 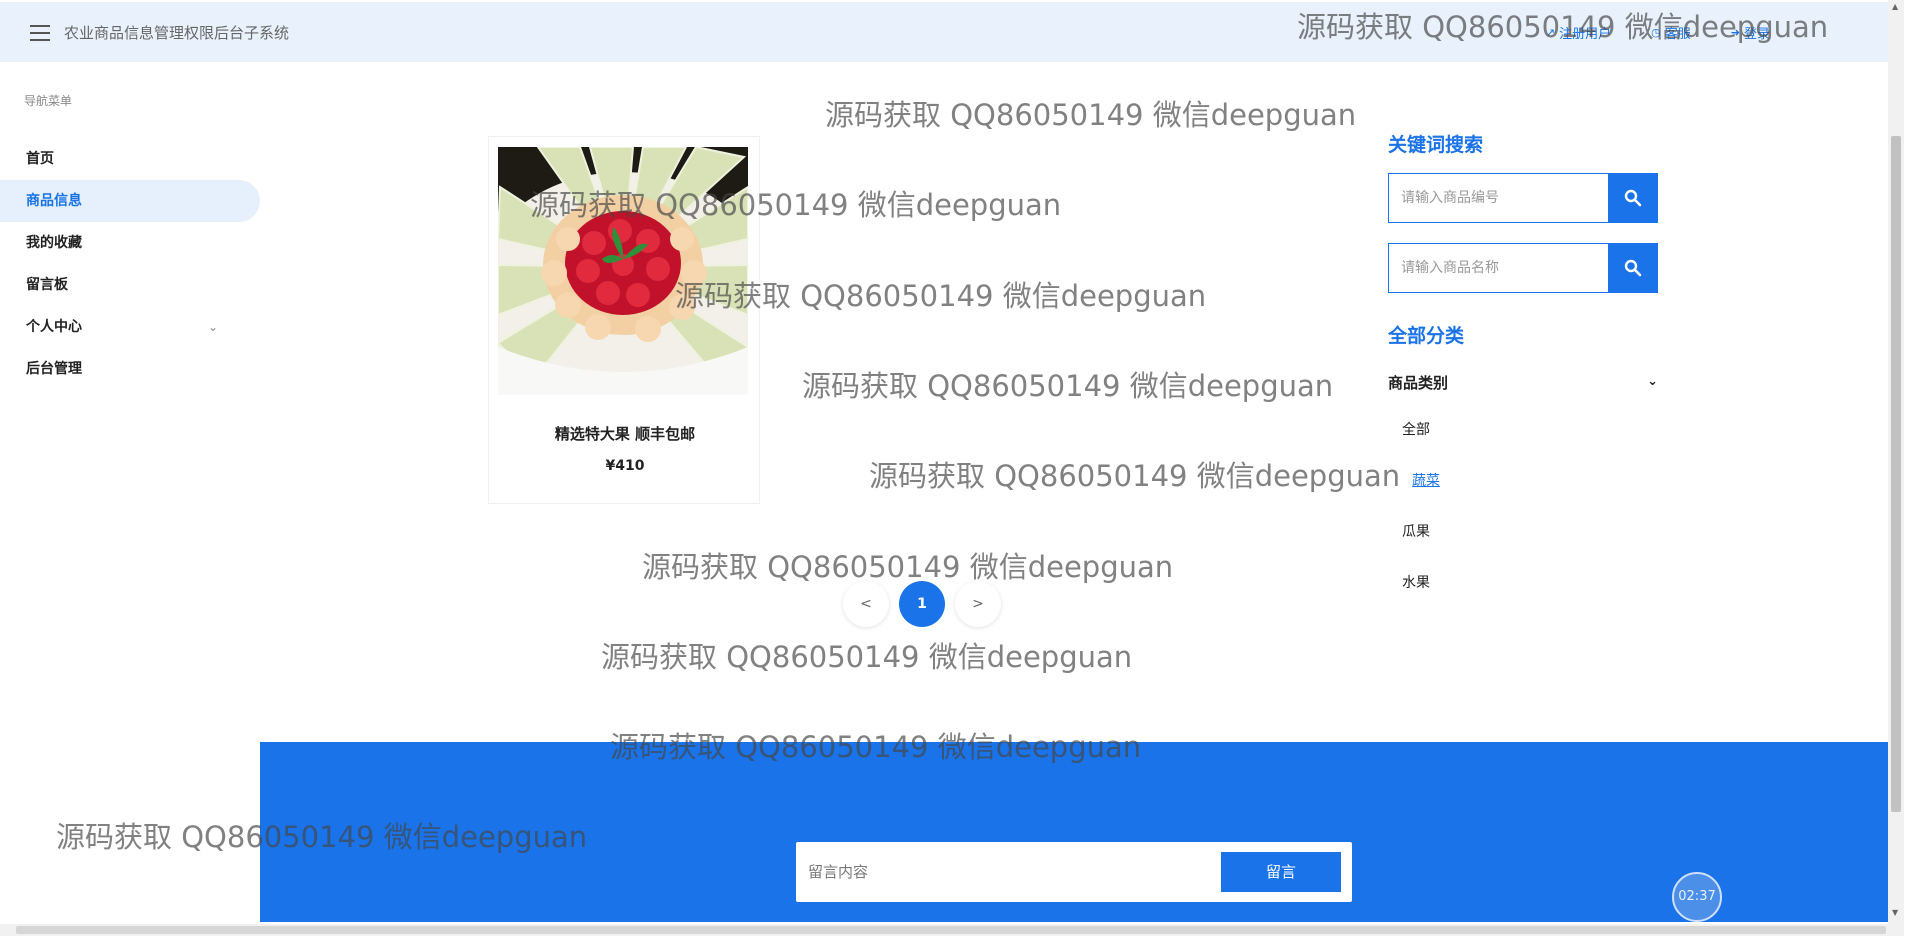 What do you see at coordinates (1499, 268) in the screenshot?
I see `product-name-input` at bounding box center [1499, 268].